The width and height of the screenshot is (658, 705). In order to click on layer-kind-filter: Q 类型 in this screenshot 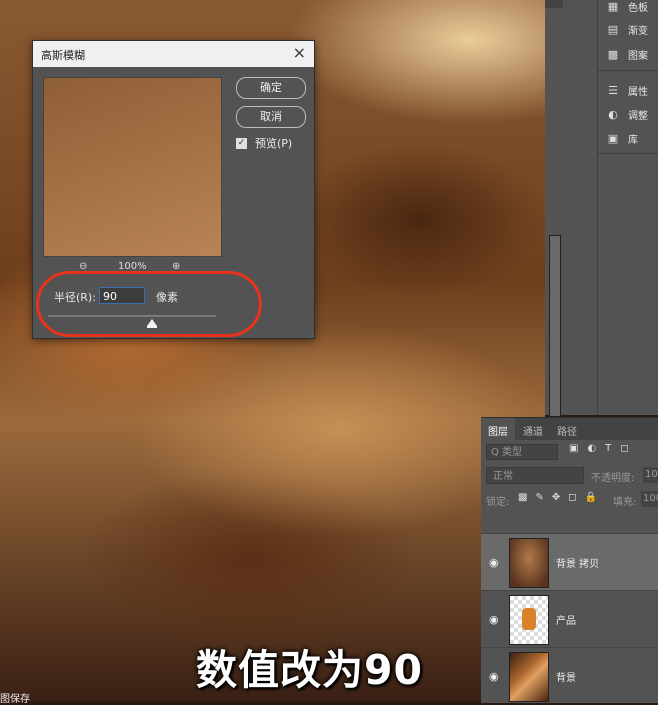, I will do `click(522, 452)`.